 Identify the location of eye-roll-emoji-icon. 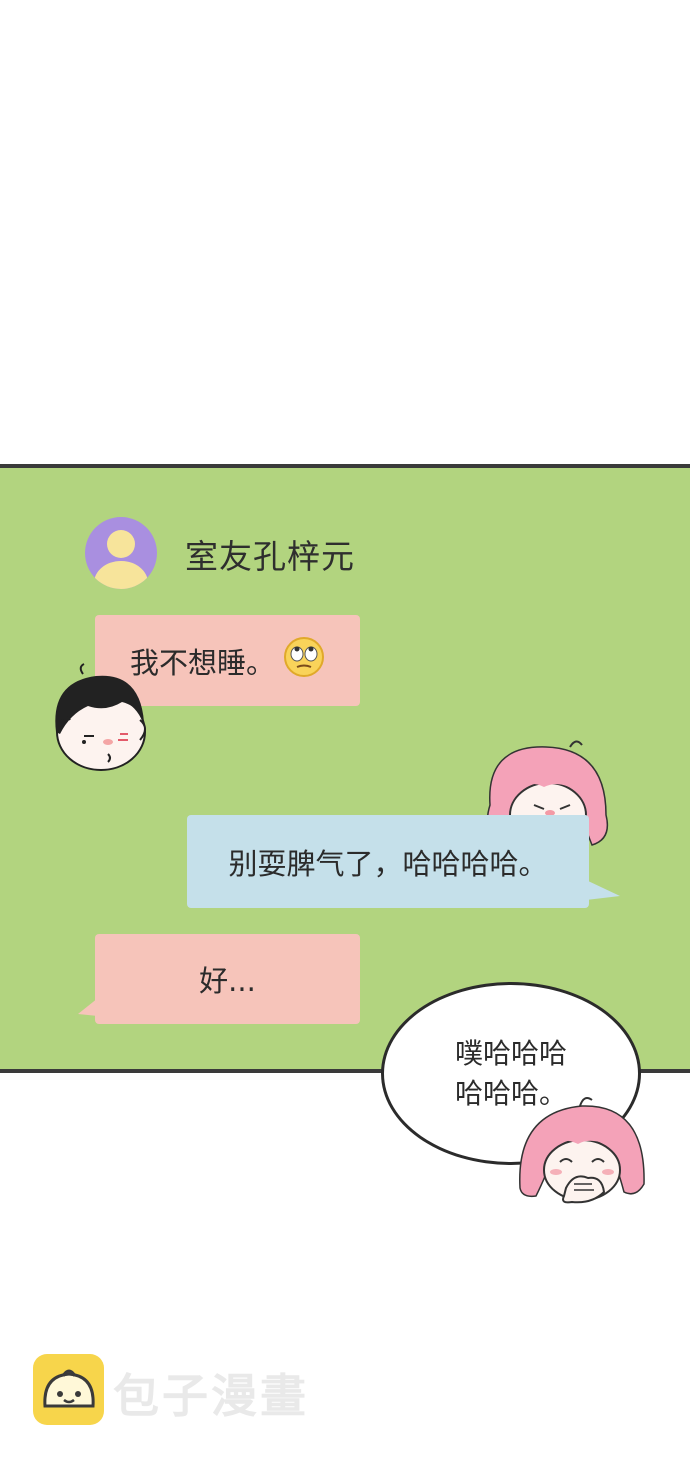
(304, 660).